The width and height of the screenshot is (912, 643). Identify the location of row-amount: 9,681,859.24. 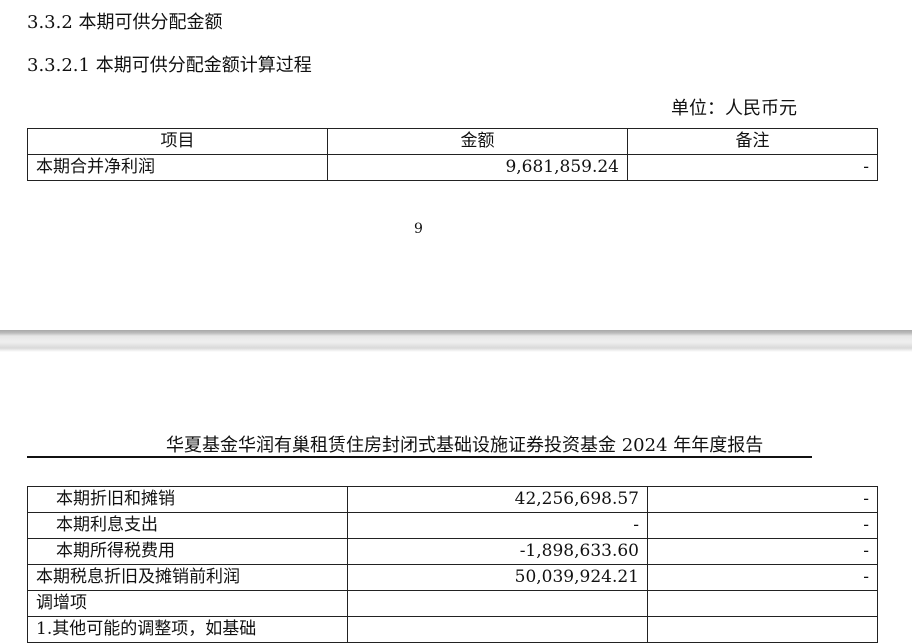
(477, 167).